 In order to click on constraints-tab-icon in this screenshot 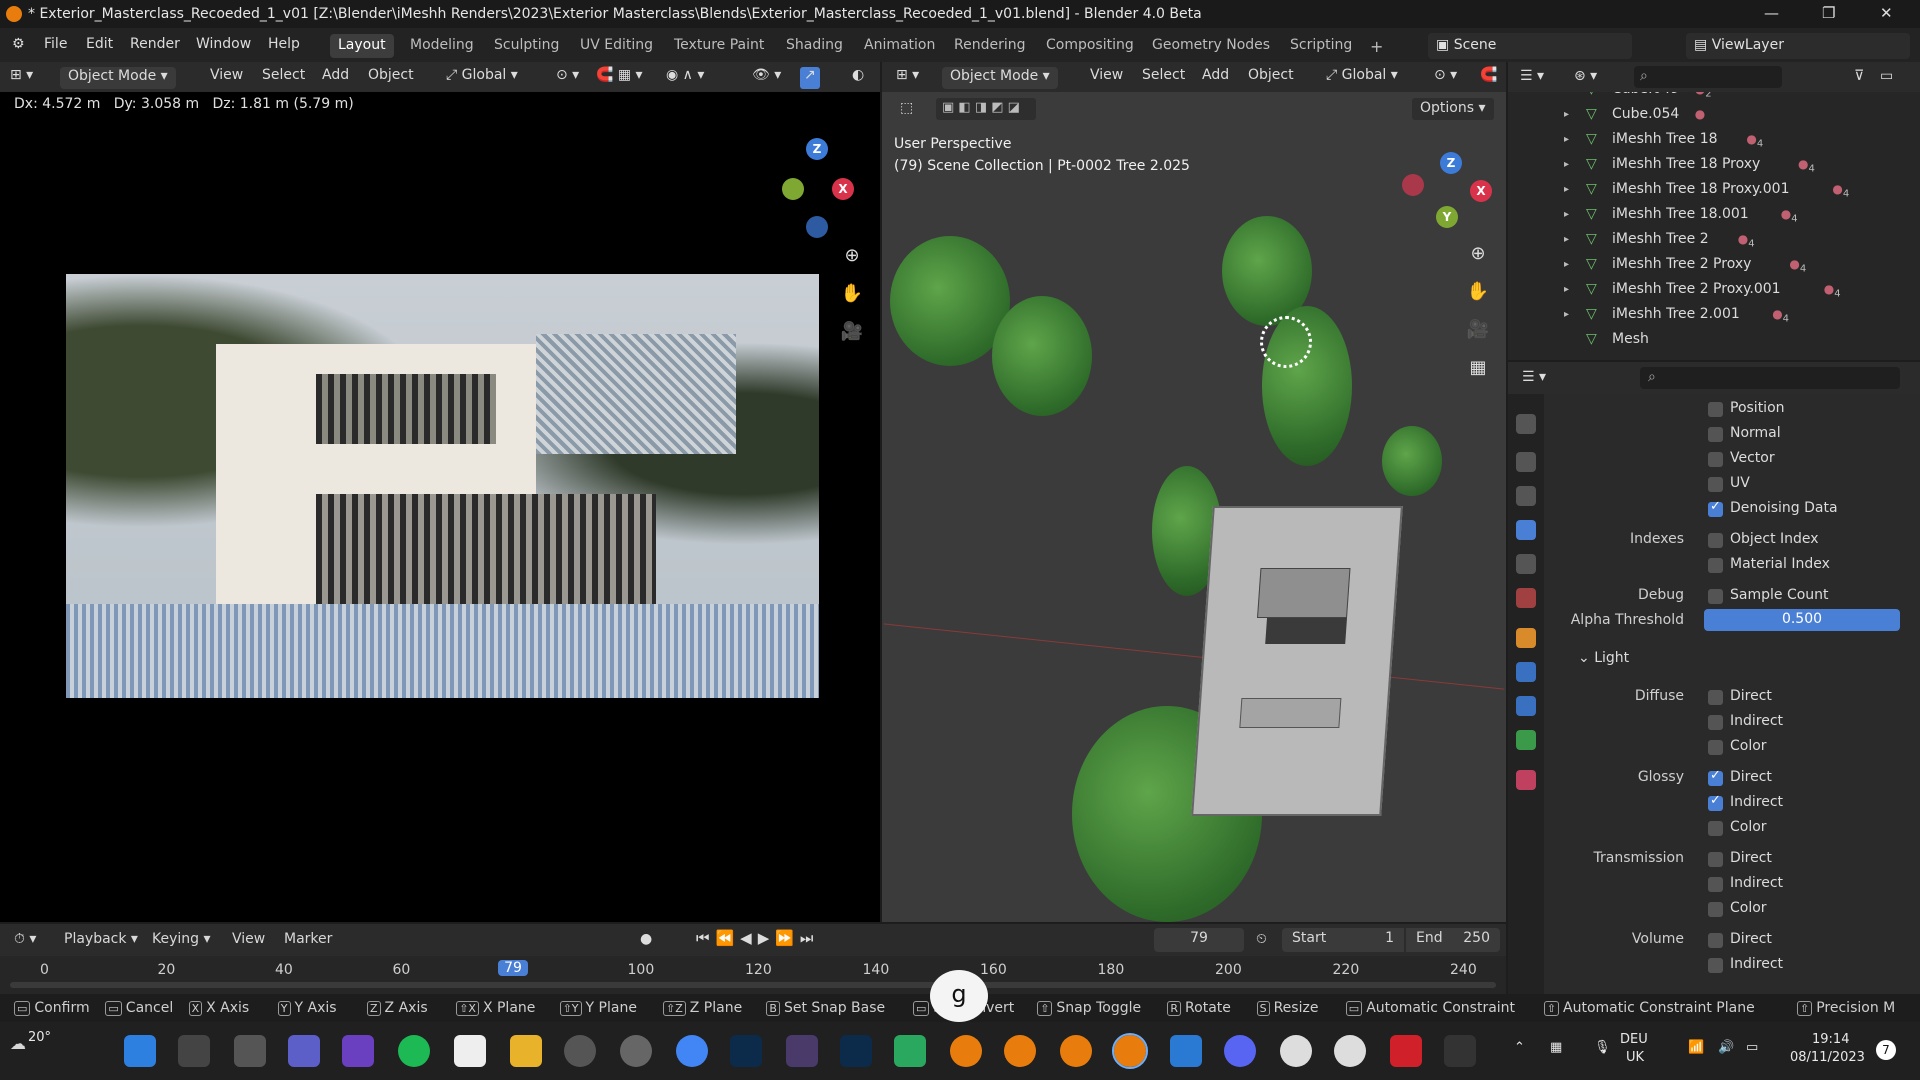, I will do `click(1526, 740)`.